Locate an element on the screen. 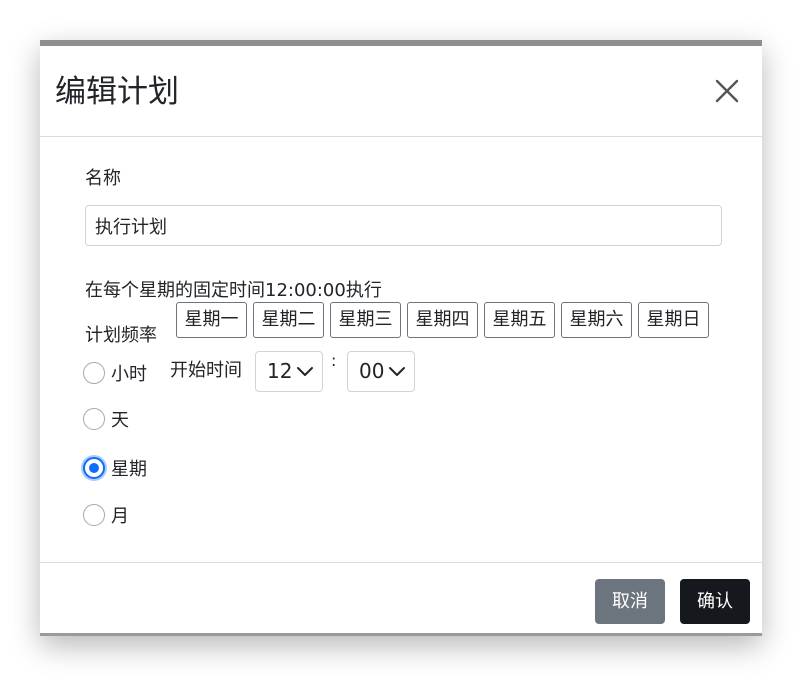  minute-select: 00 is located at coordinates (381, 371).